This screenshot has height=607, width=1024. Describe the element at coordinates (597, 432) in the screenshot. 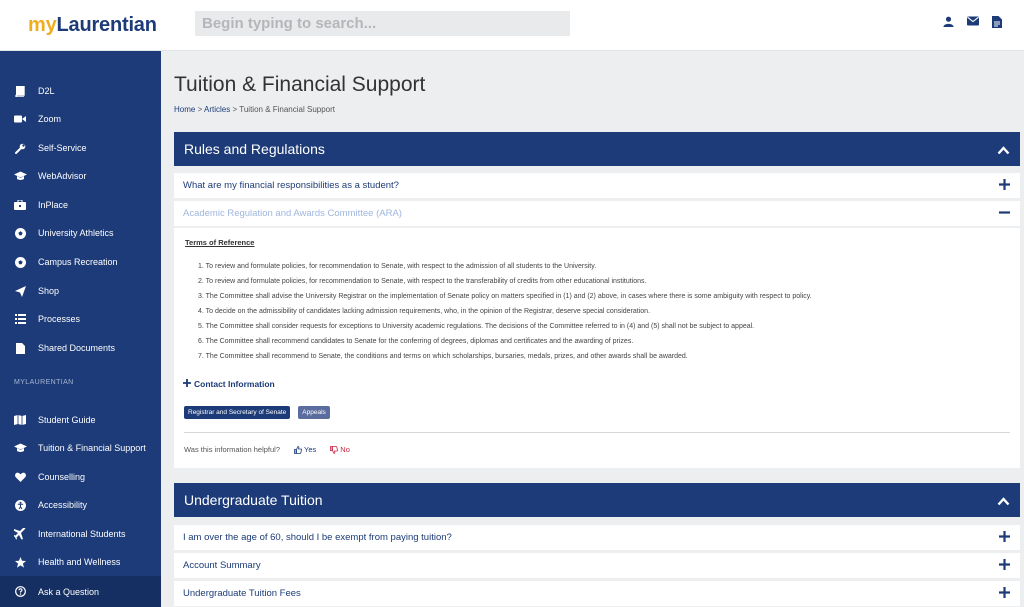

I see `divider` at that location.